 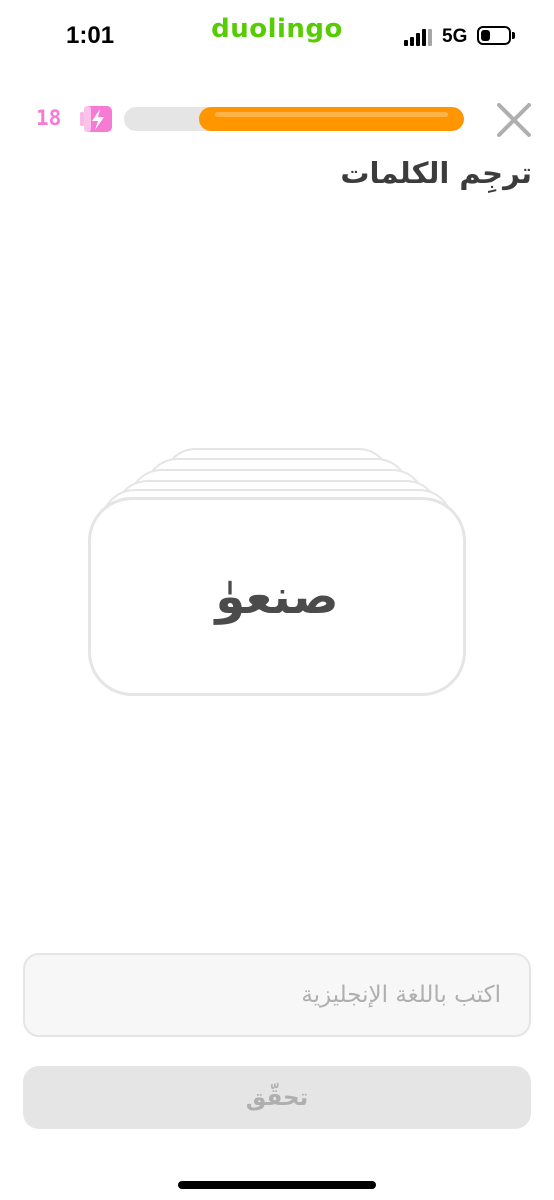 What do you see at coordinates (436, 173) in the screenshot?
I see `prompt-title: ترجِم الكلمات` at bounding box center [436, 173].